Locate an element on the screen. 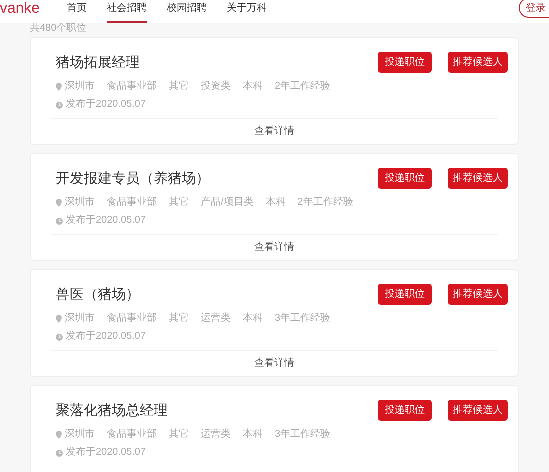 This screenshot has width=549, height=472. logo: vanke is located at coordinates (27, 8).